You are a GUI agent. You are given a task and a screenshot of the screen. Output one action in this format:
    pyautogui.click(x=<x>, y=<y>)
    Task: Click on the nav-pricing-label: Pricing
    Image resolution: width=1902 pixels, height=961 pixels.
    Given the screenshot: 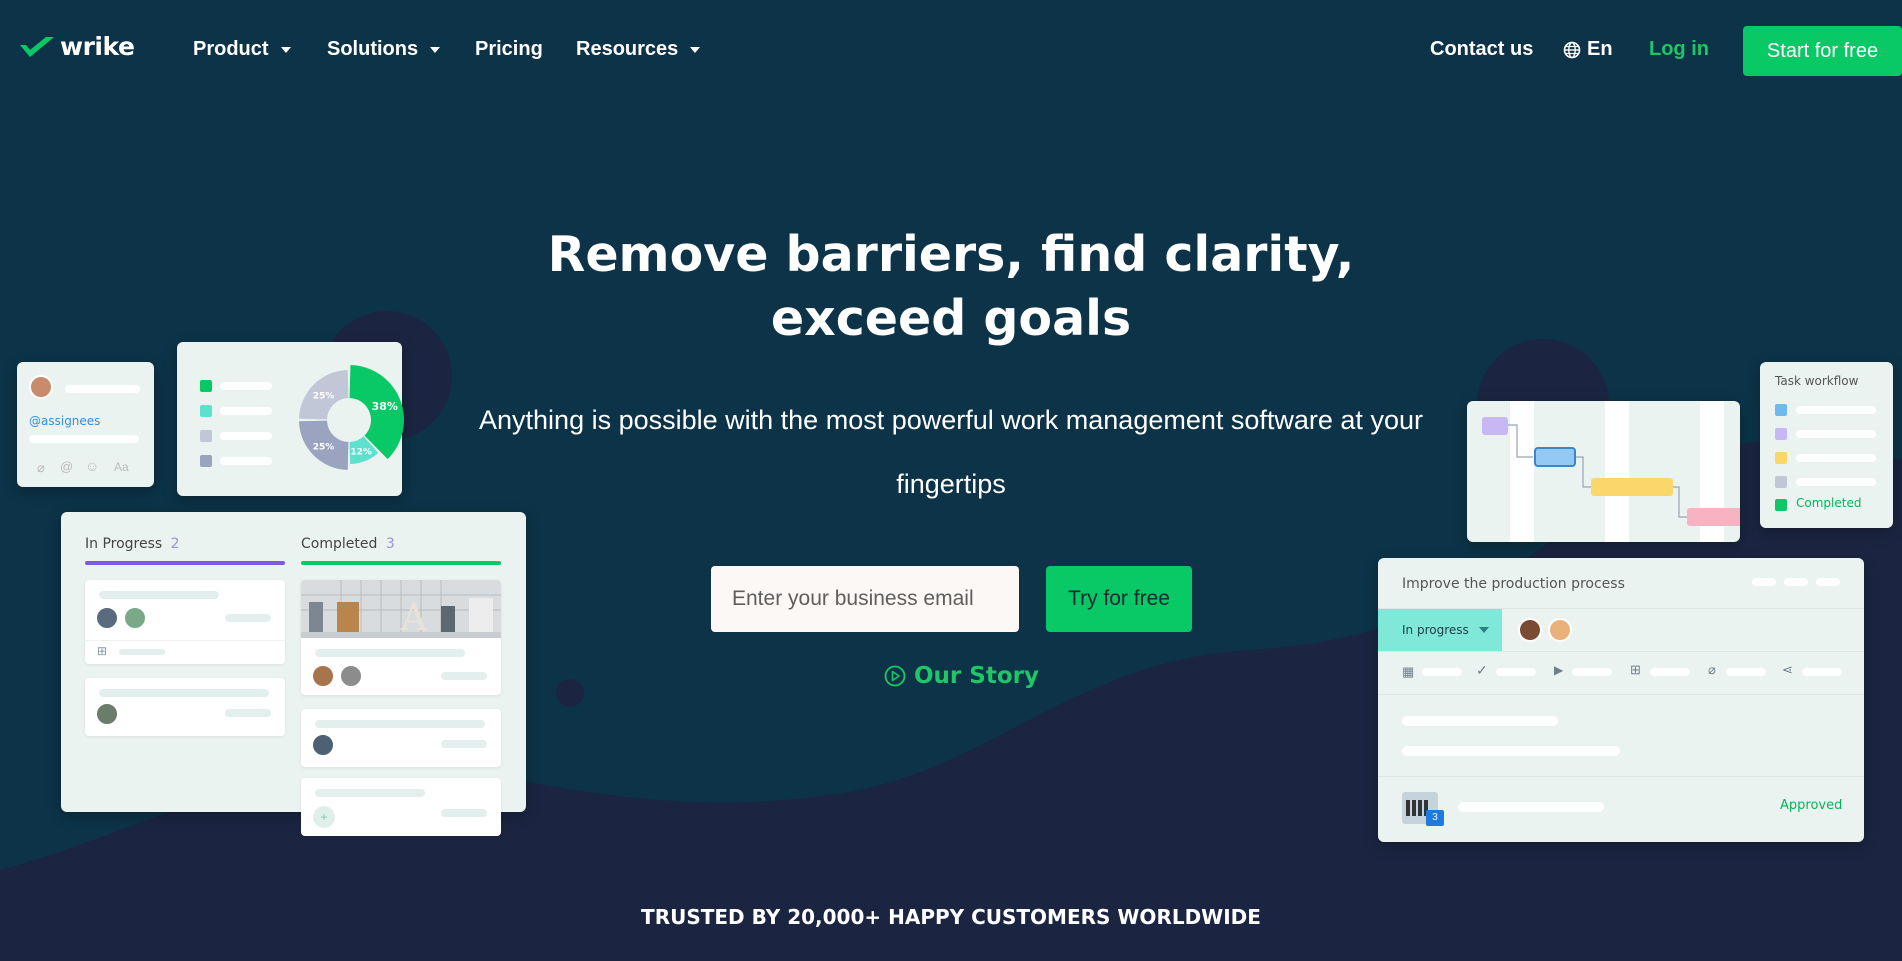 What is the action you would take?
    pyautogui.click(x=509, y=49)
    